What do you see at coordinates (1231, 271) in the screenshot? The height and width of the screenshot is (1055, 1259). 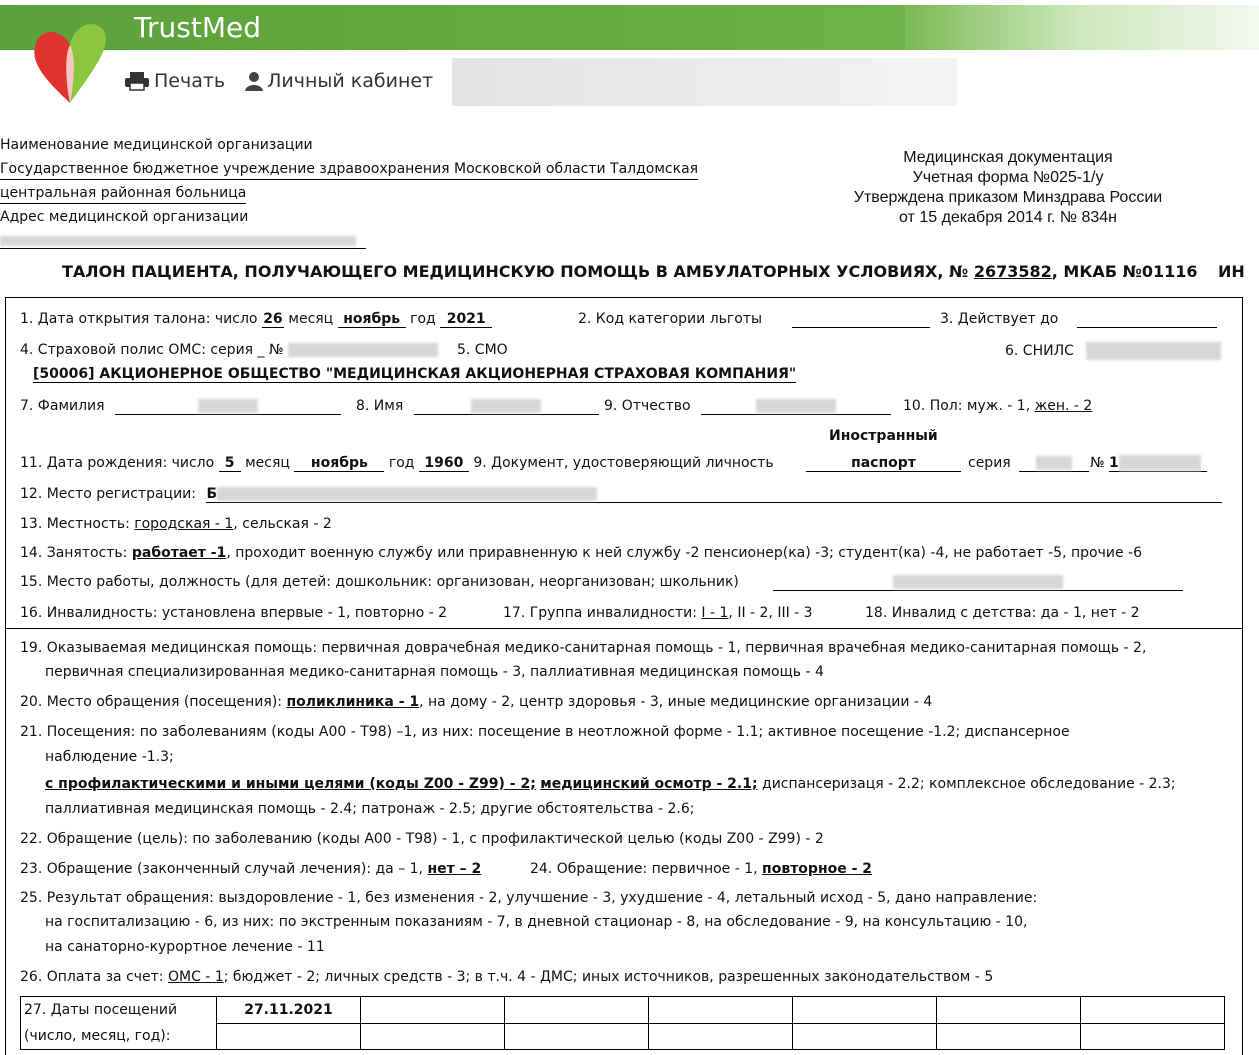 I see `title-in: ИН` at bounding box center [1231, 271].